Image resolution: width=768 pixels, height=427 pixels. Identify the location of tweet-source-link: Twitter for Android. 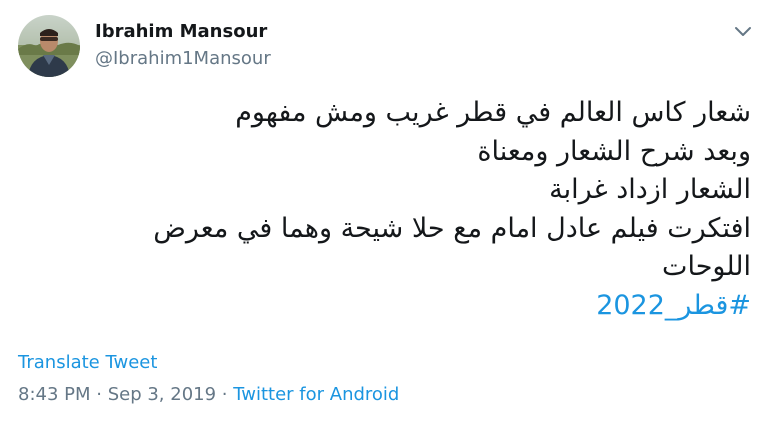
(316, 394).